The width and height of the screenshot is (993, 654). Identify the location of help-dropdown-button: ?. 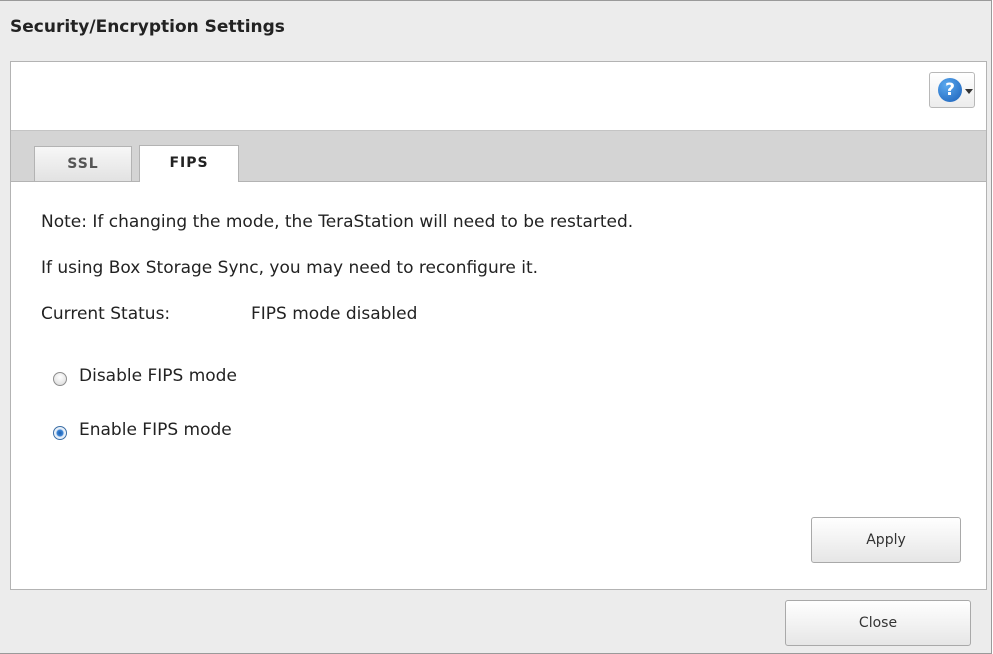
(952, 90).